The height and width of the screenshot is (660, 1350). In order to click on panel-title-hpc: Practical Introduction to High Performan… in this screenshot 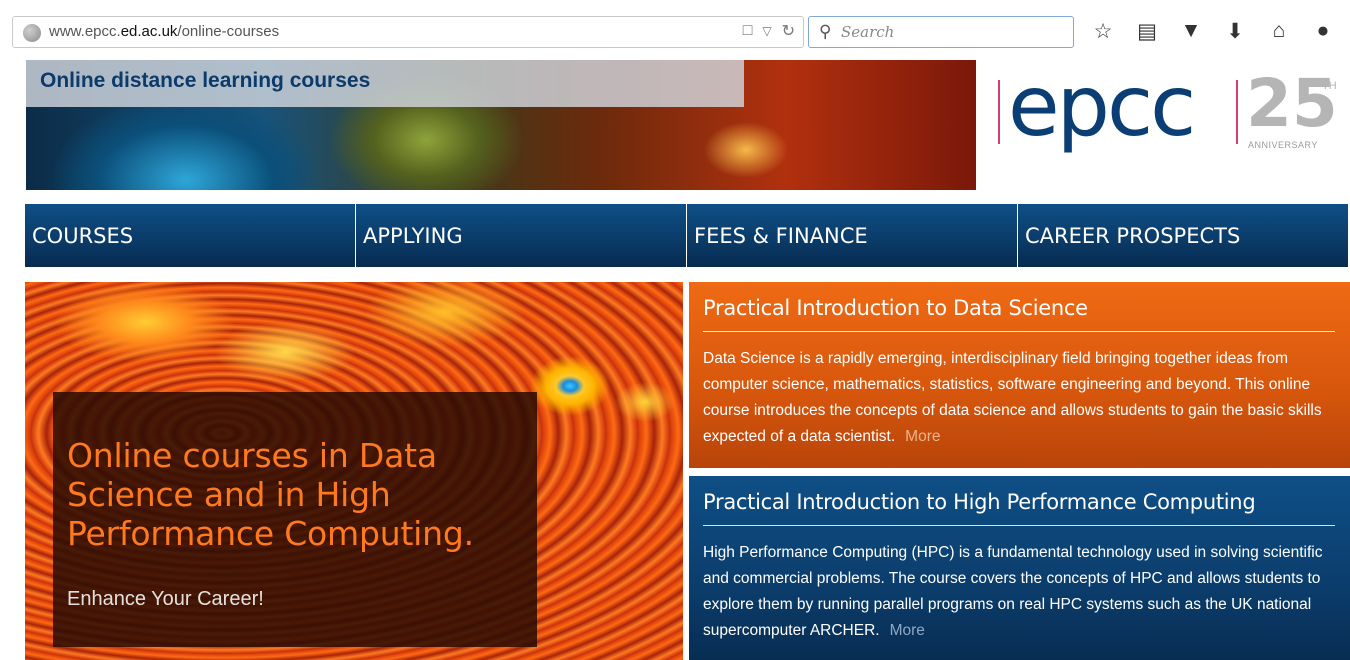, I will do `click(979, 502)`.